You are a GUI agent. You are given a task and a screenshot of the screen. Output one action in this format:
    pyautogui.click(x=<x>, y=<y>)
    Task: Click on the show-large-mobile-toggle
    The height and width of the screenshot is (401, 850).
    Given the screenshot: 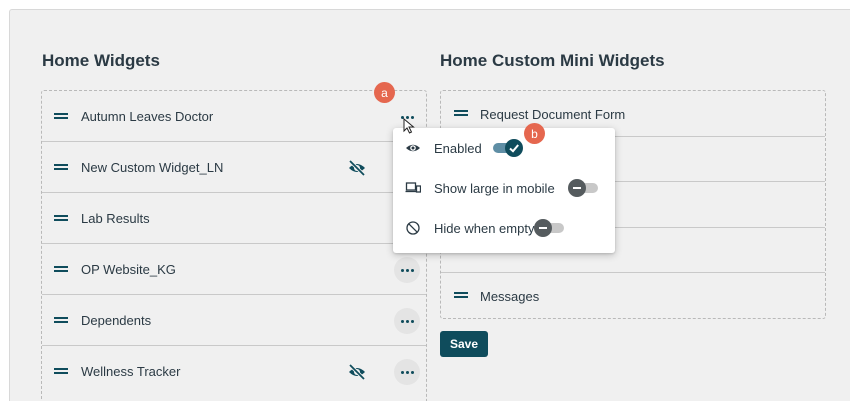 What is the action you would take?
    pyautogui.click(x=583, y=188)
    